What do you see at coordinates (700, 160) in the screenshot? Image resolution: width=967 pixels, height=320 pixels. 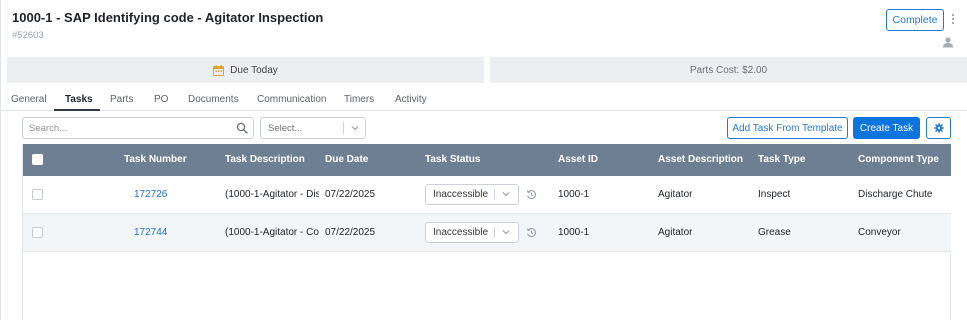 I see `column-header-asset-description: Asset Description` at bounding box center [700, 160].